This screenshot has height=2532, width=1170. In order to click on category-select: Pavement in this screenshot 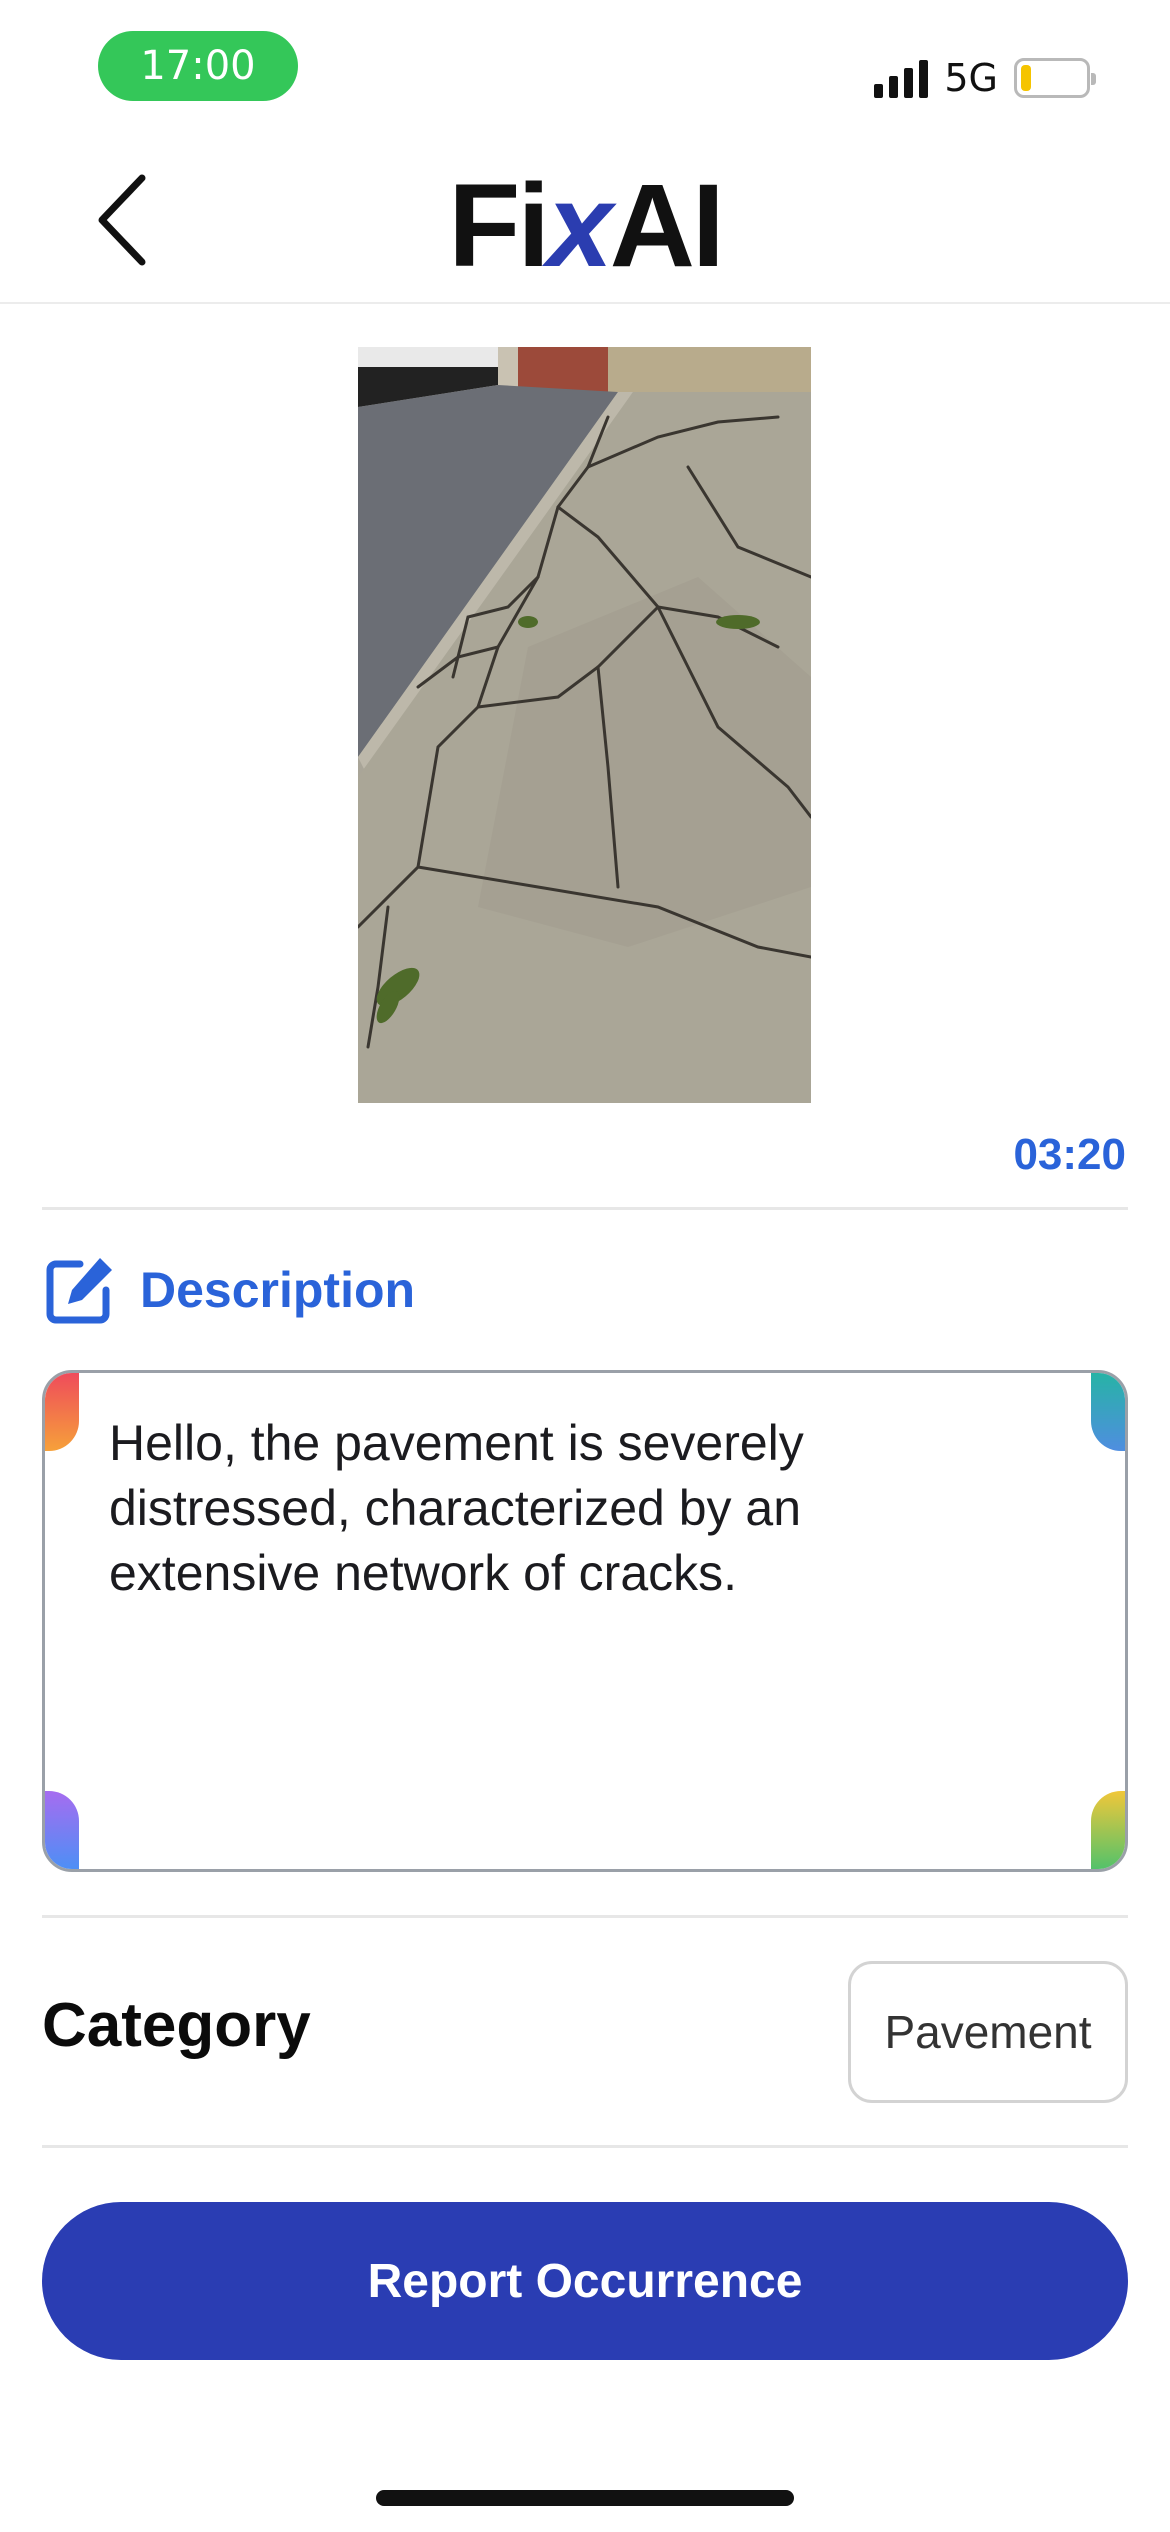, I will do `click(988, 2032)`.